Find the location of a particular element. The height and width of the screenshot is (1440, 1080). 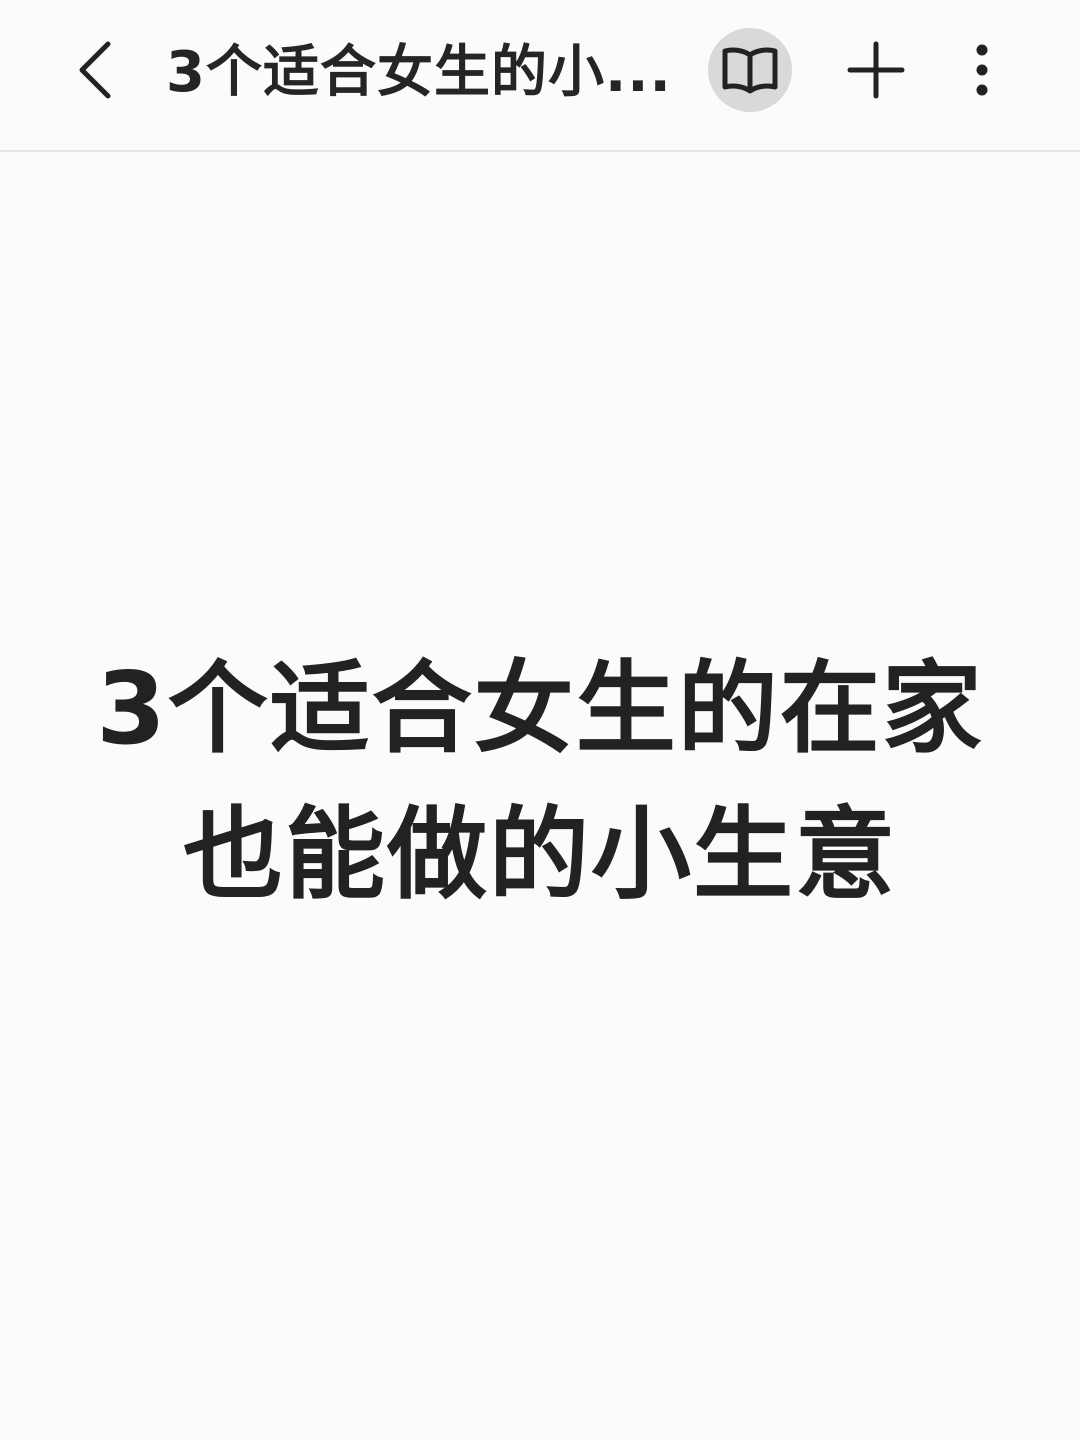

reader-mode-button is located at coordinates (750, 70).